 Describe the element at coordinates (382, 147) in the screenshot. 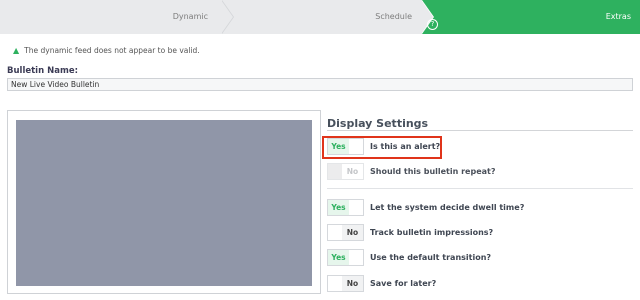

I see `highlight-box` at that location.